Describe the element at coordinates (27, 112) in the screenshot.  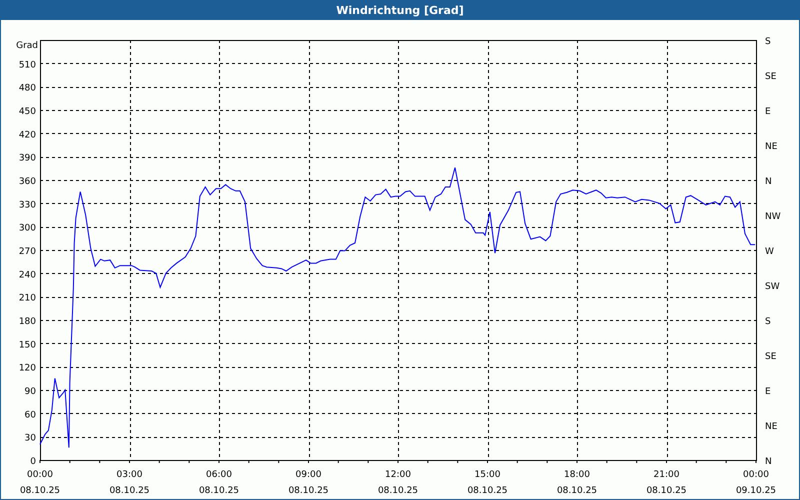
I see `y-tick-label: 450` at that location.